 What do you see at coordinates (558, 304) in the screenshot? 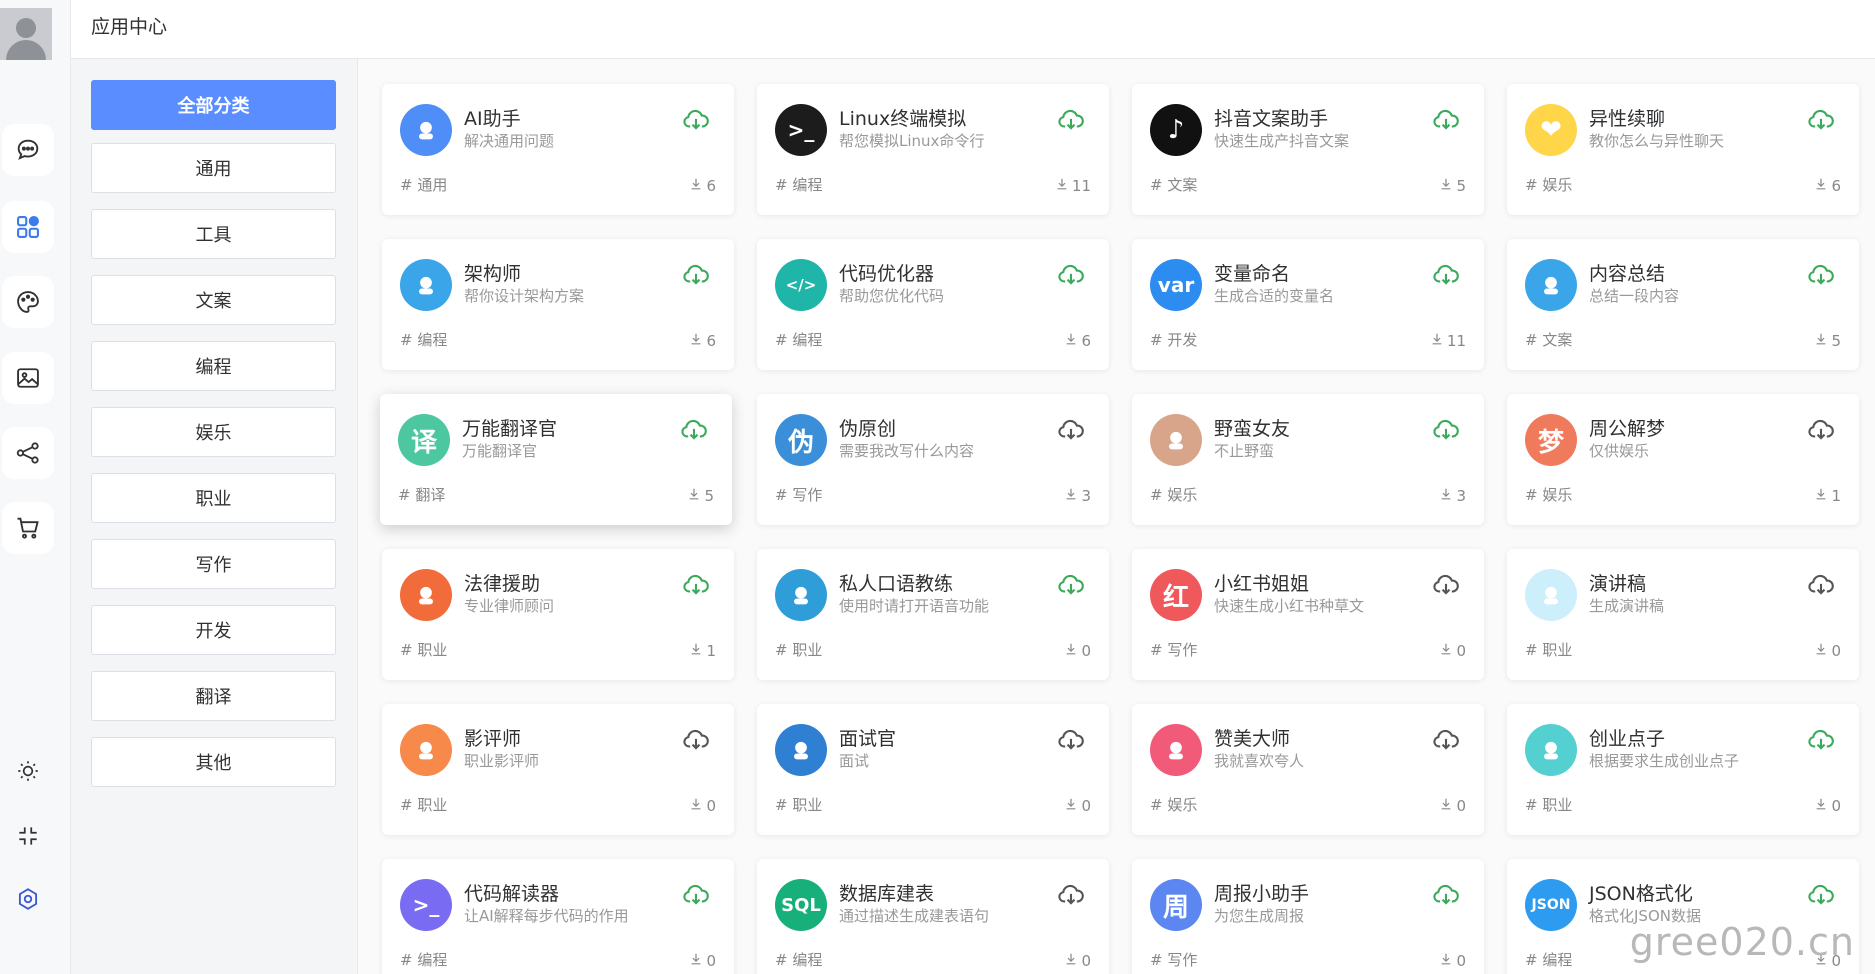
I see `app-card: 架构师 帮你设计架构方案 # 编程 6` at bounding box center [558, 304].